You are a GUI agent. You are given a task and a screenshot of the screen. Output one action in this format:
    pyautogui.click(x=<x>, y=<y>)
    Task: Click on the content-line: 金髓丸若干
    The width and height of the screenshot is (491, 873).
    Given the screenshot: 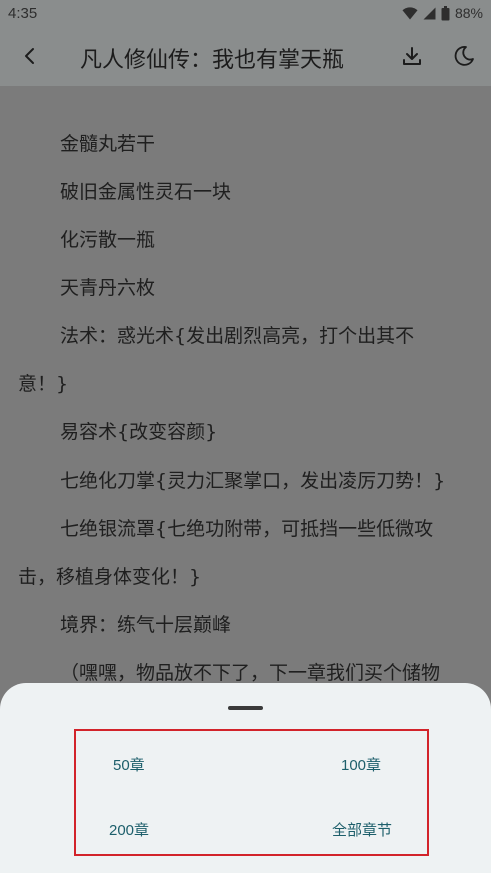 What is the action you would take?
    pyautogui.click(x=108, y=144)
    